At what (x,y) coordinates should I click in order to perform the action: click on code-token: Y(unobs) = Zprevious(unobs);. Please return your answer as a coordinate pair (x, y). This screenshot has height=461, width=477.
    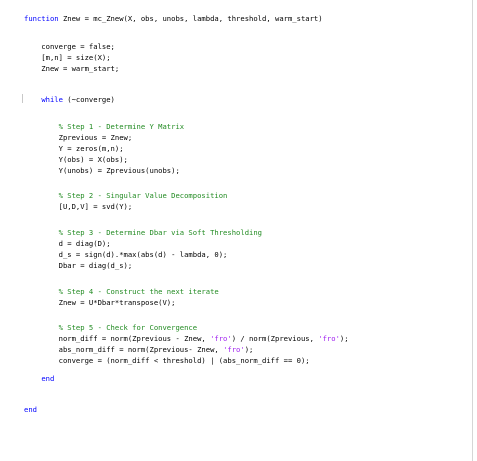
    Looking at the image, I should click on (102, 170).